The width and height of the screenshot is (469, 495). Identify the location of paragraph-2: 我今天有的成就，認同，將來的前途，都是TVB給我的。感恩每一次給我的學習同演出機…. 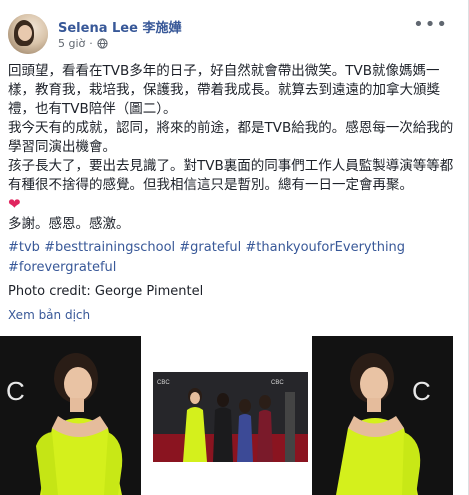
(231, 137).